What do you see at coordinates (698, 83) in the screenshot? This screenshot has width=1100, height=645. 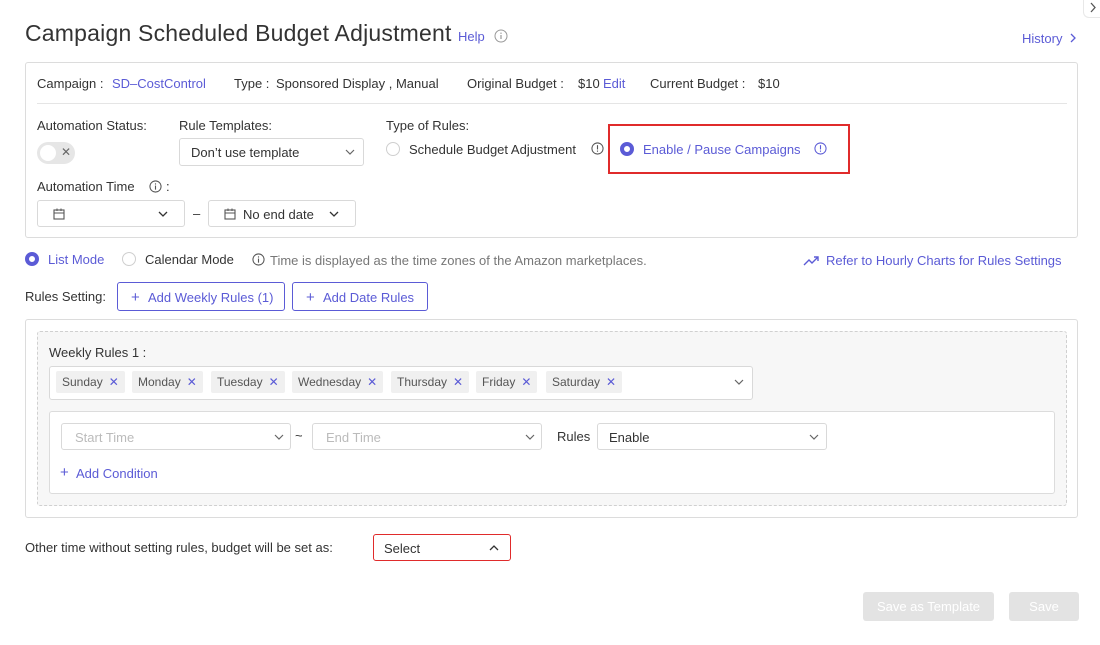 I see `current-budget-label: Current Budget :` at bounding box center [698, 83].